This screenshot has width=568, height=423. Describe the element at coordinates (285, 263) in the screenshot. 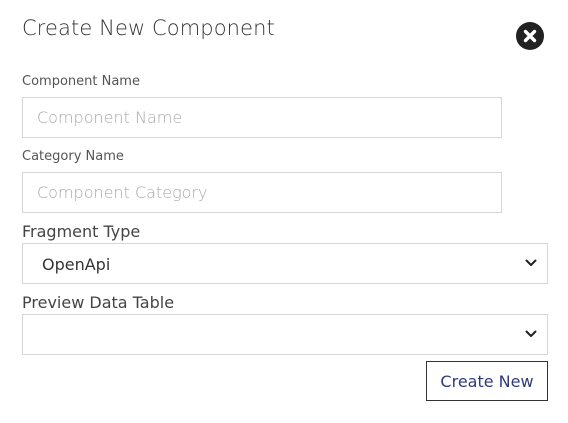

I see `fragment-type-select: OpenApi` at that location.